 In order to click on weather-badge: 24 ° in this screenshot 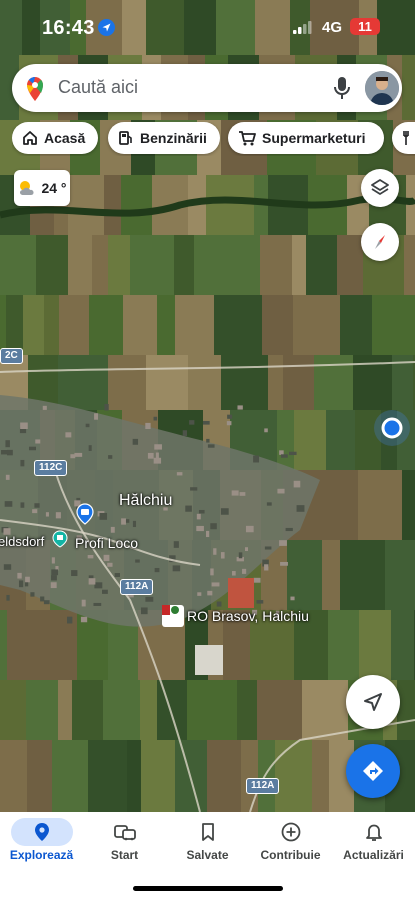, I will do `click(42, 188)`.